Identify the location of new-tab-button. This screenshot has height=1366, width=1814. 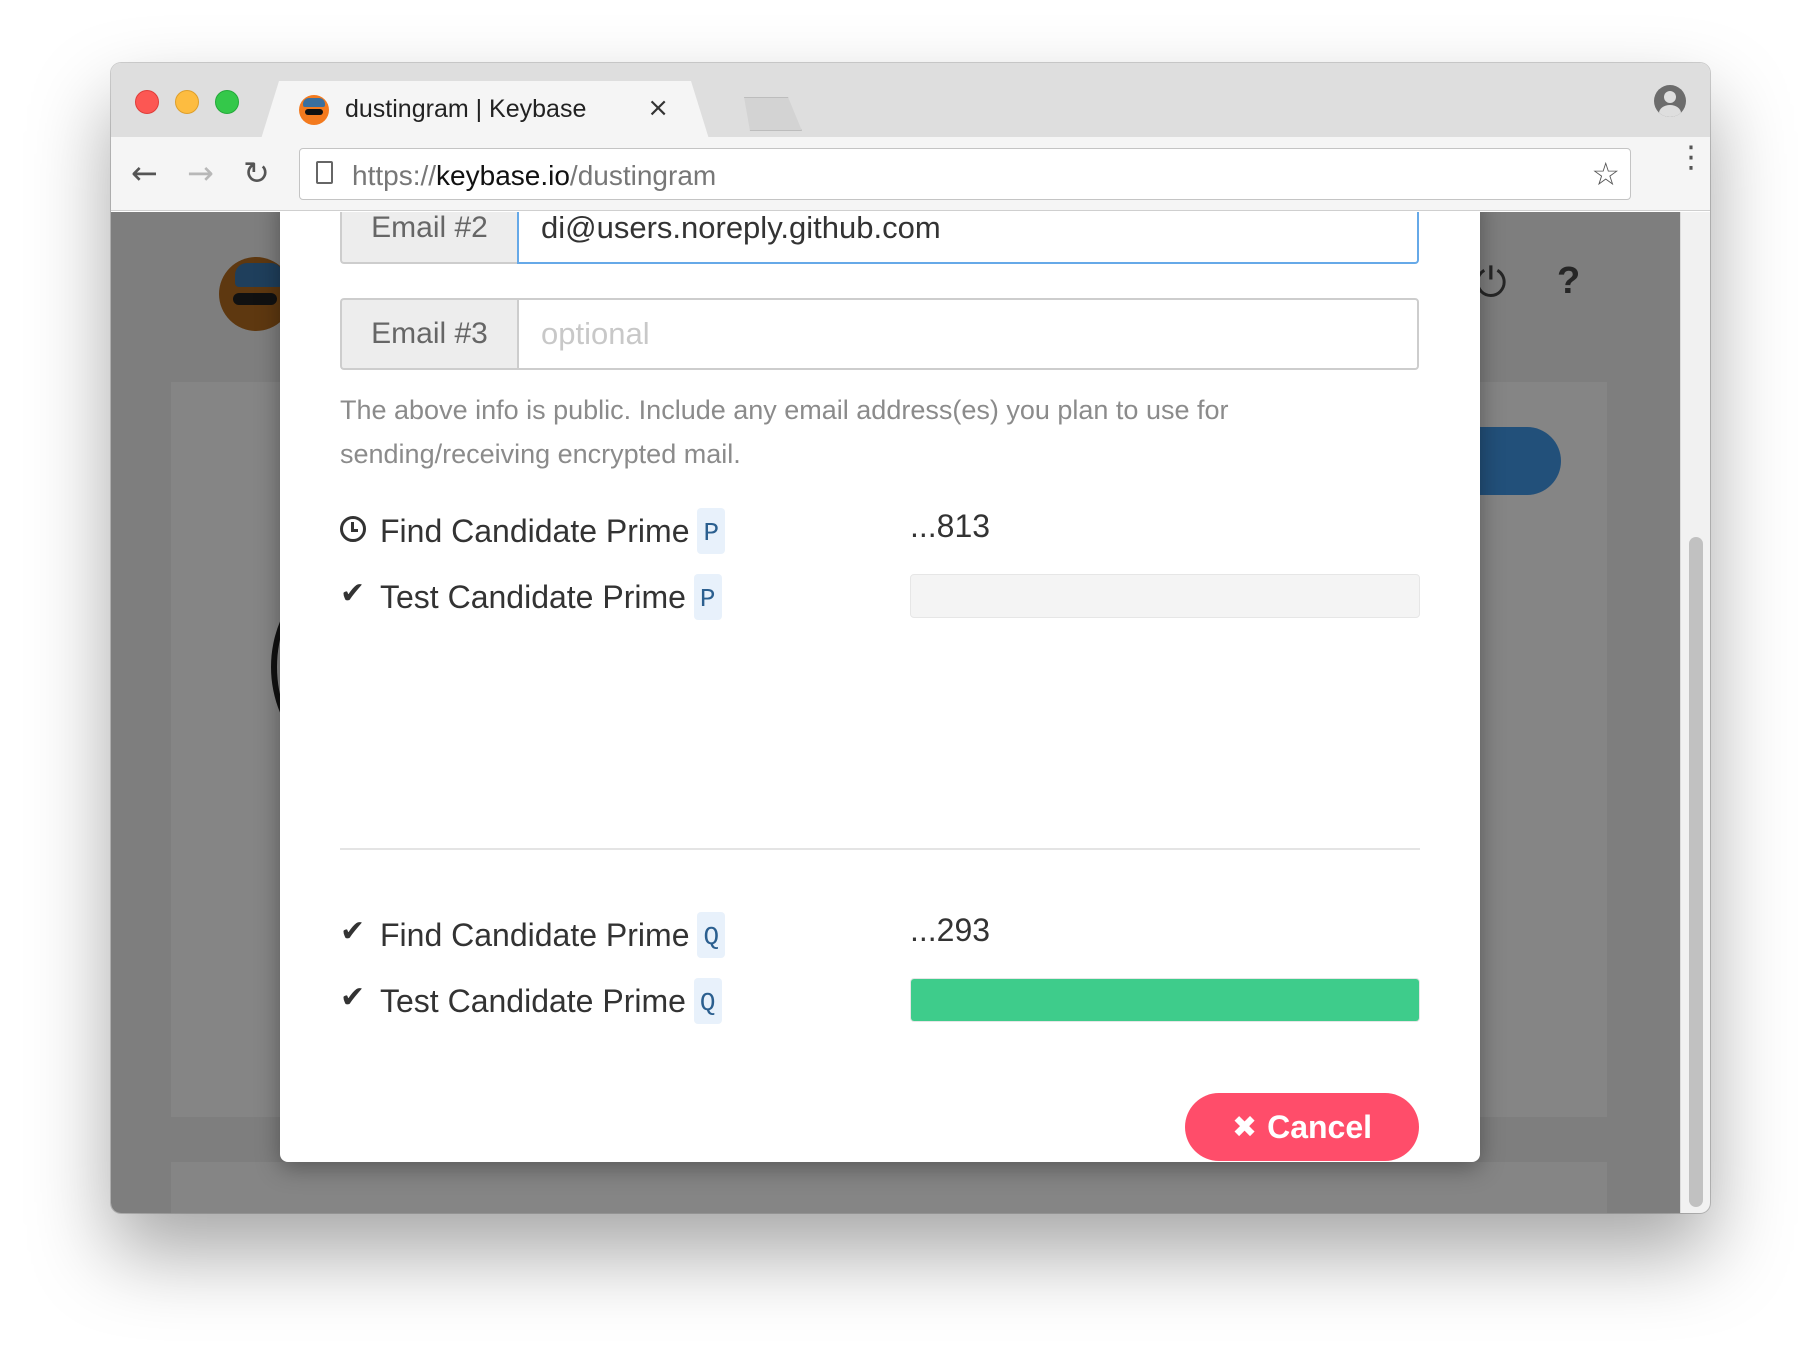
(769, 114).